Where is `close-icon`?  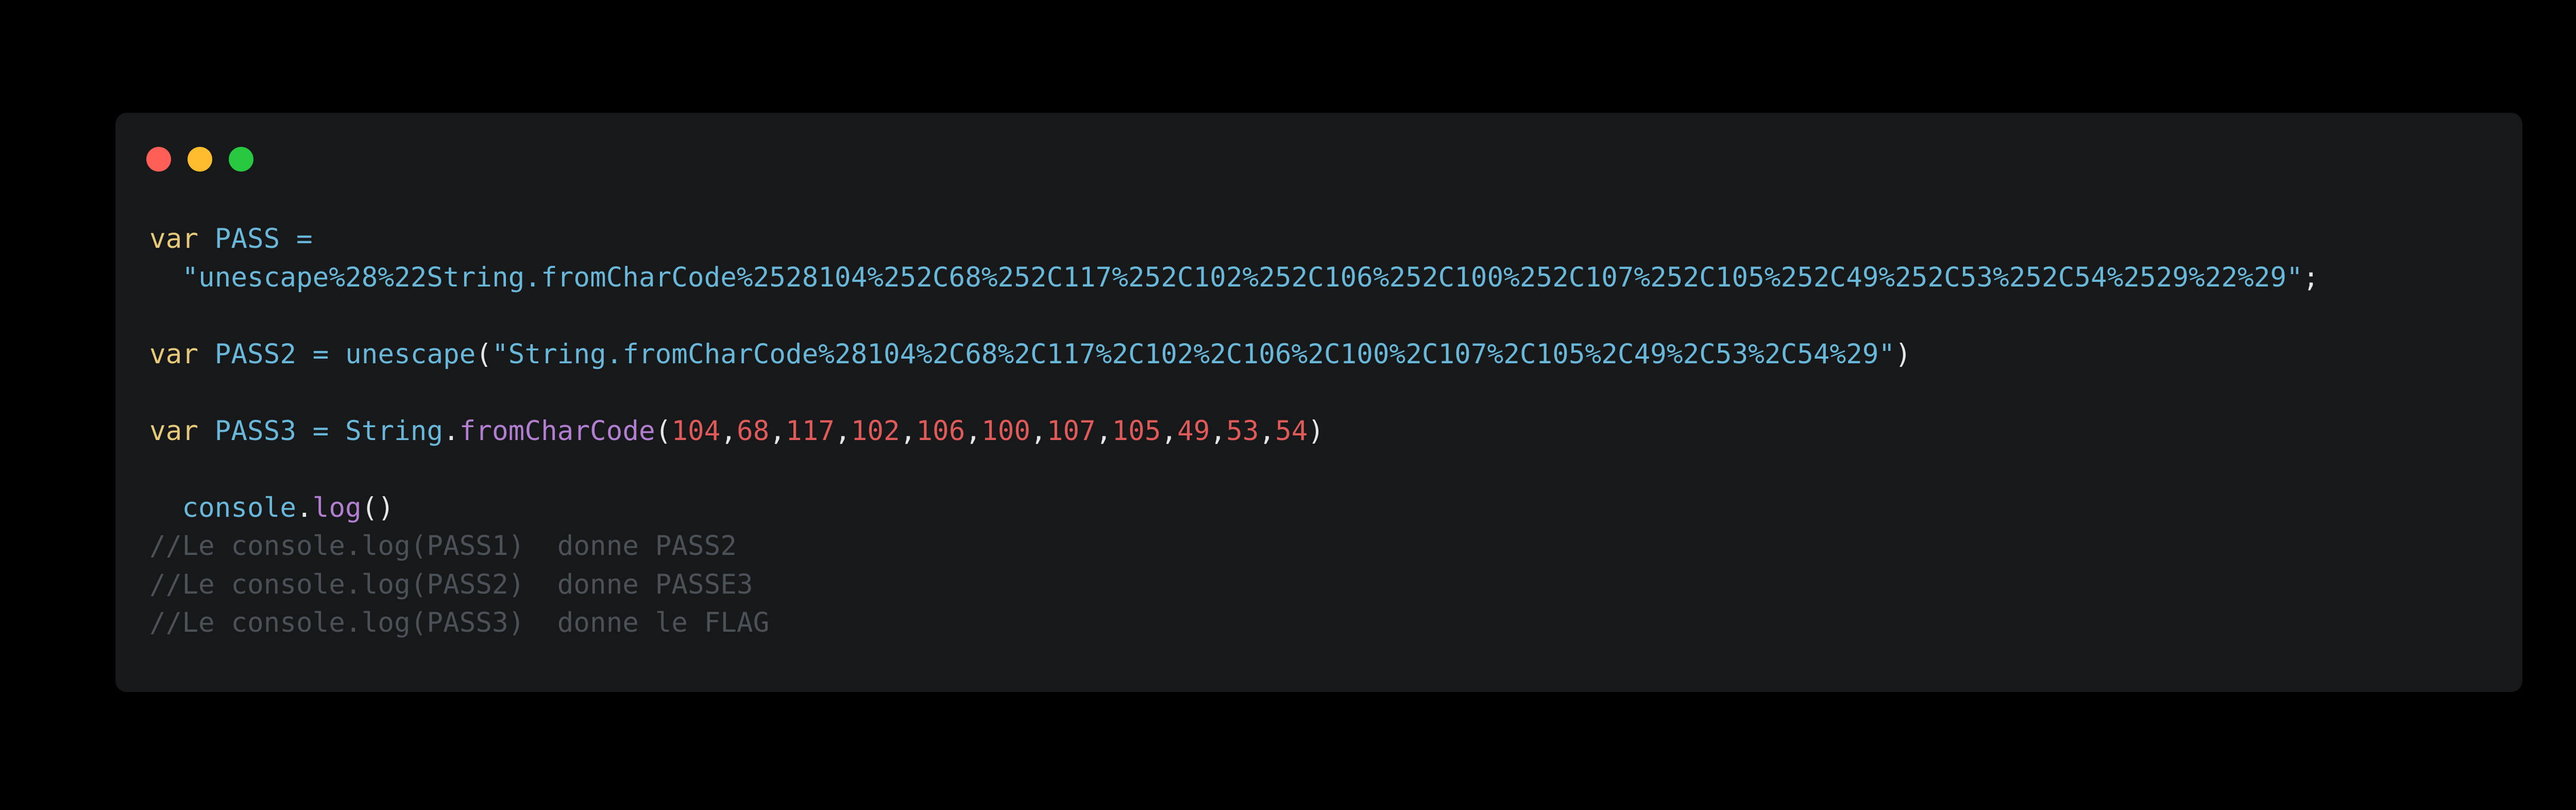
close-icon is located at coordinates (158, 159).